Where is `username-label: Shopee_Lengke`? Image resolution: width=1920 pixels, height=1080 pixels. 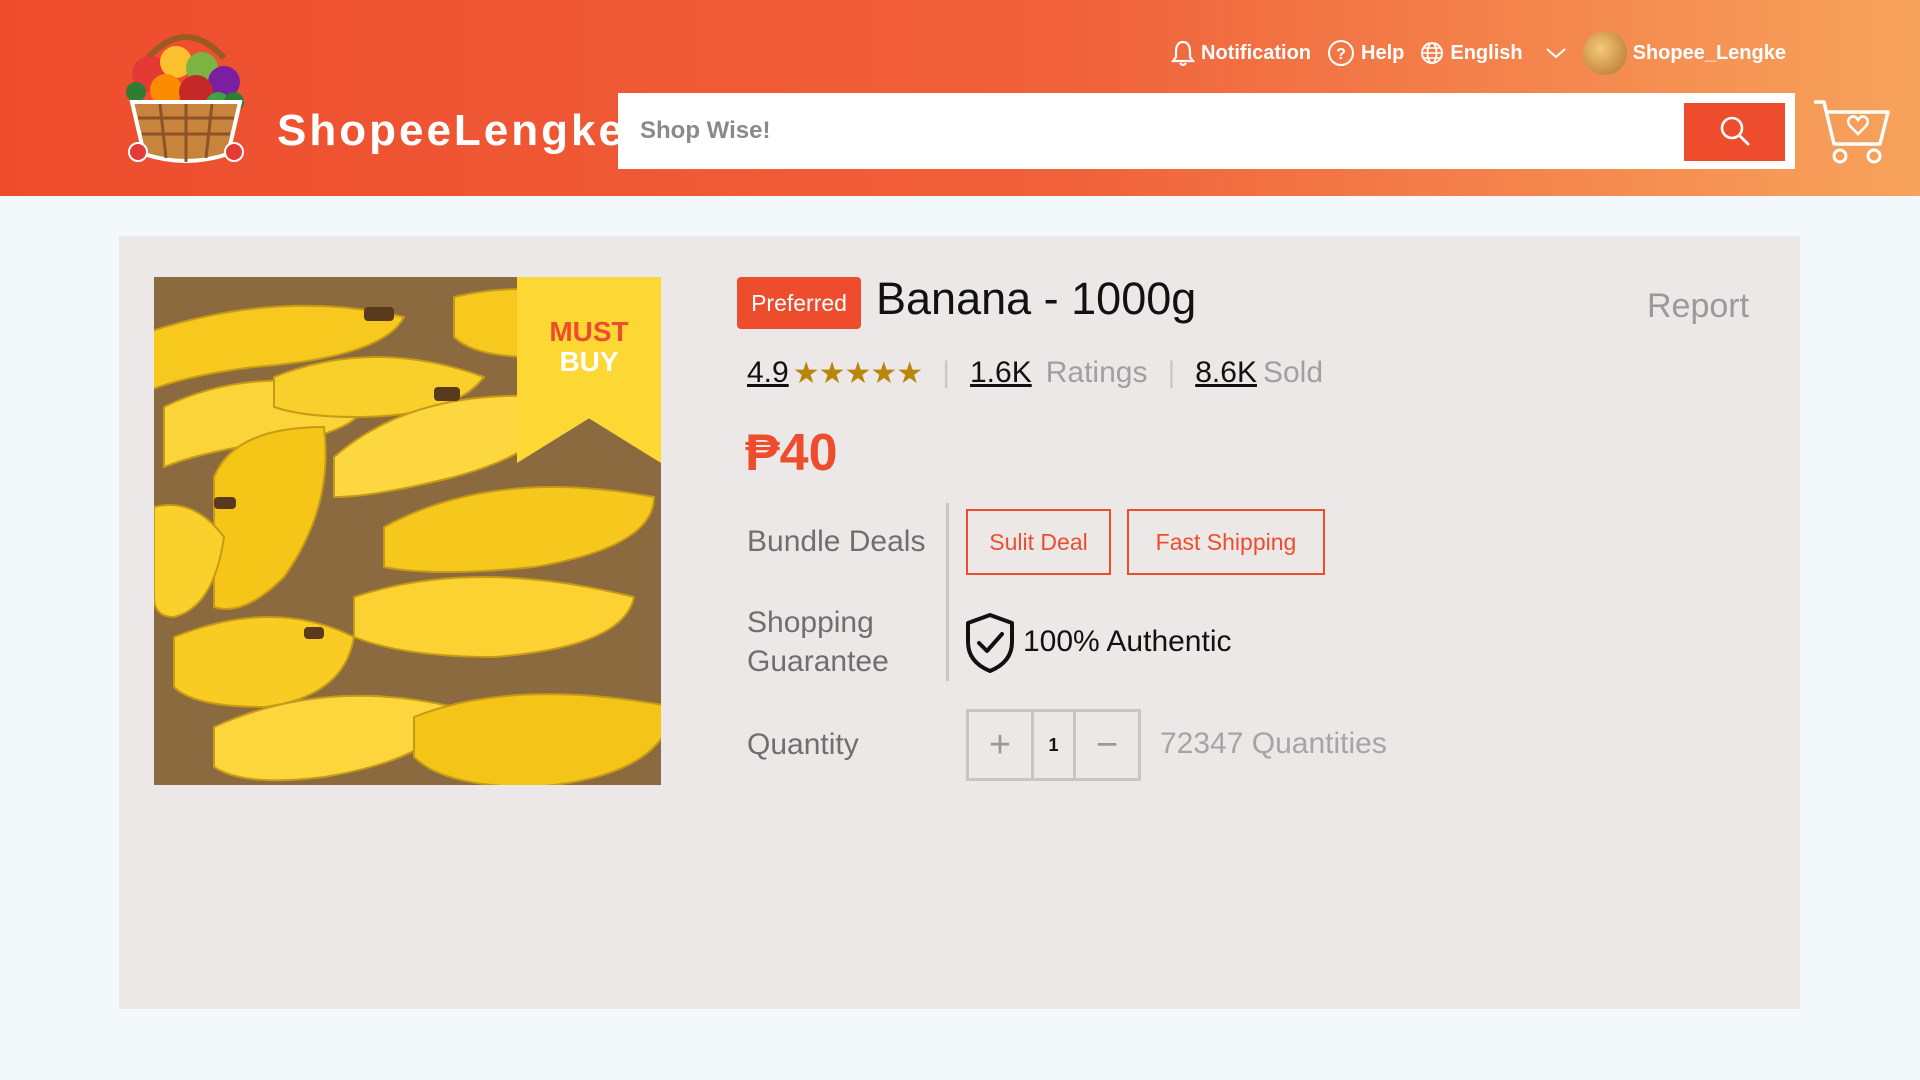 username-label: Shopee_Lengke is located at coordinates (1709, 52).